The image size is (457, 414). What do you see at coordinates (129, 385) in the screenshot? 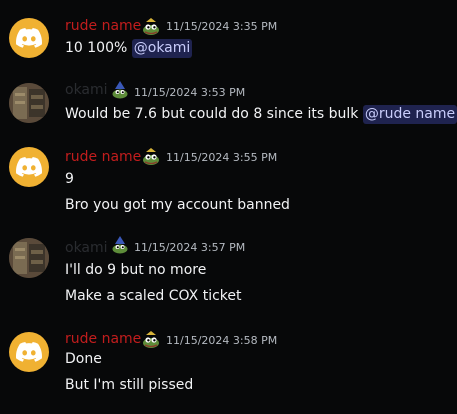
I see `message-content: But I'm still pissed` at bounding box center [129, 385].